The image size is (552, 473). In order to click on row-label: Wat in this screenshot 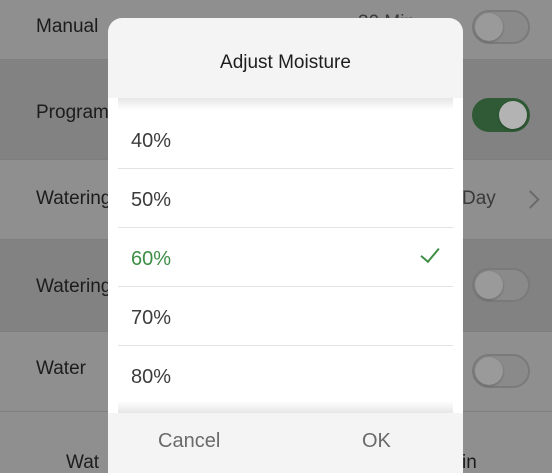, I will do `click(83, 462)`.